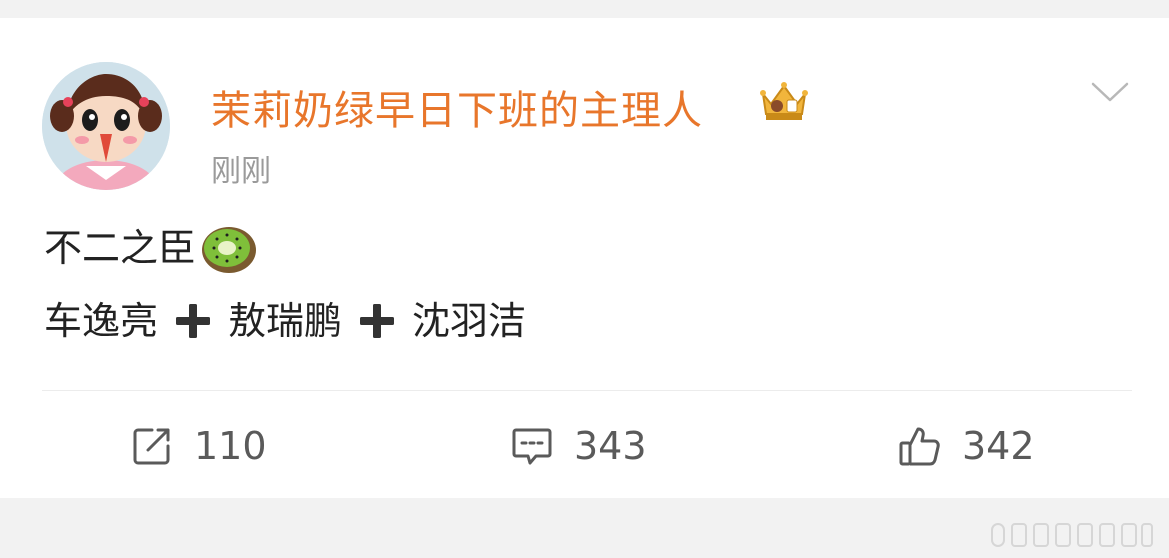  I want to click on like-button: 342, so click(966, 446).